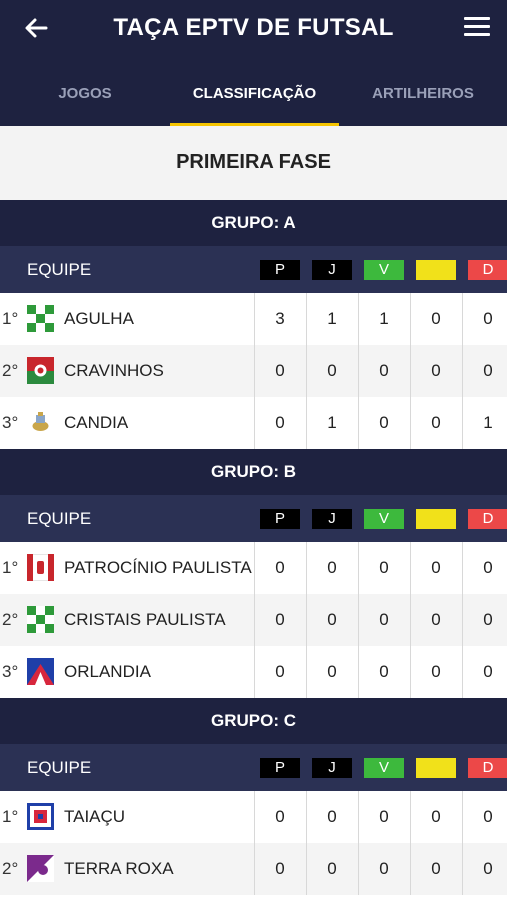 This screenshot has height=900, width=507. Describe the element at coordinates (40, 868) in the screenshot. I see `purple-white-crest-icon` at that location.